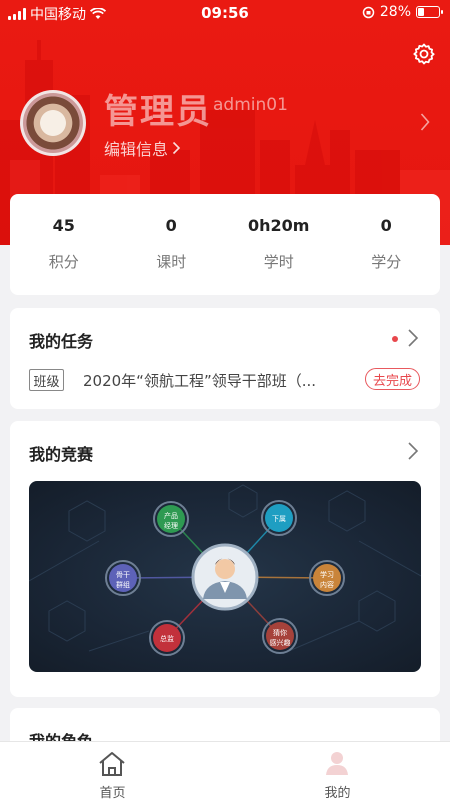 The width and height of the screenshot is (450, 800). What do you see at coordinates (327, 574) in the screenshot?
I see `network-node-label: 学习` at bounding box center [327, 574].